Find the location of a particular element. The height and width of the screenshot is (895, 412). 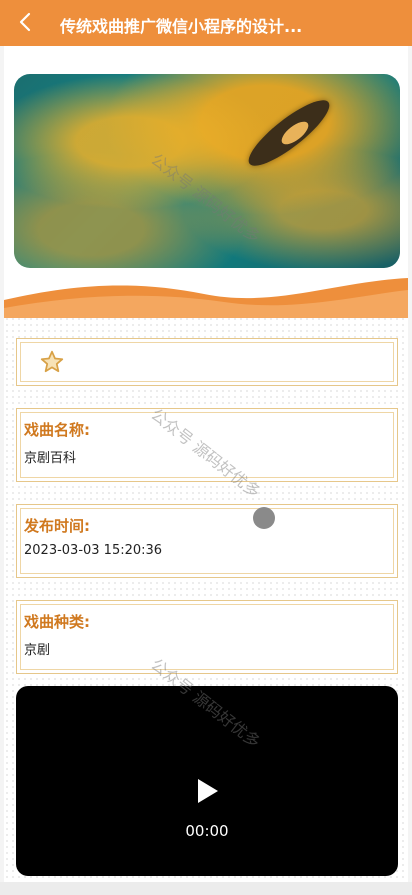

favorite-card is located at coordinates (207, 362).